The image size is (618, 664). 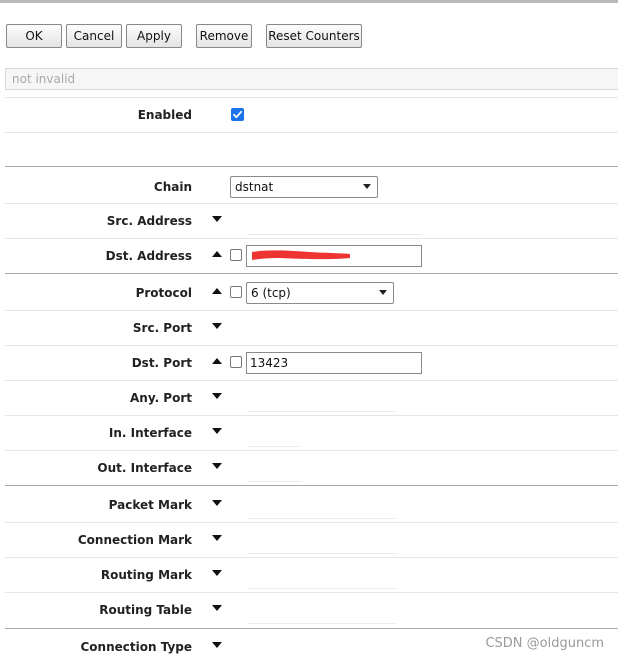 I want to click on out-interface-row: Out. Interface, so click(x=309, y=468).